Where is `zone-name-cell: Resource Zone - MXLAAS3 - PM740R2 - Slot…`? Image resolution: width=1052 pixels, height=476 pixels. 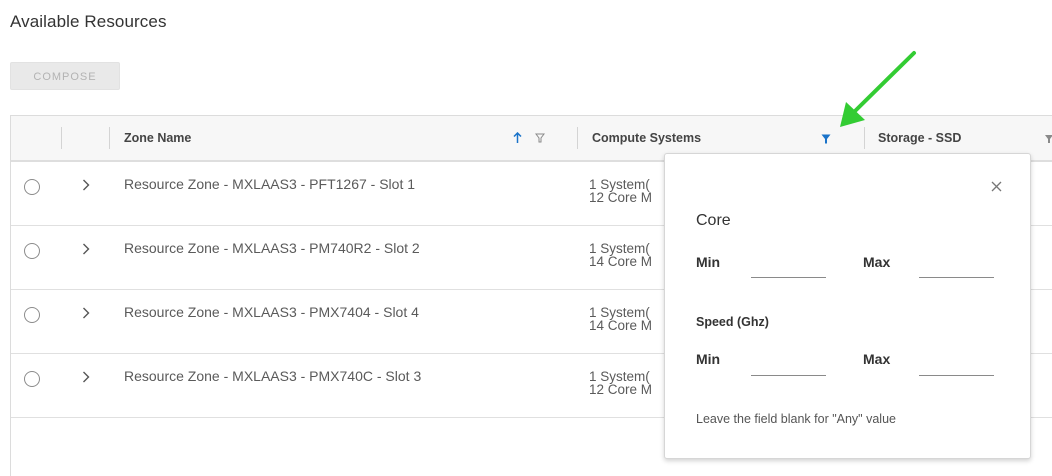 zone-name-cell: Resource Zone - MXLAAS3 - PM740R2 - Slot… is located at coordinates (272, 248).